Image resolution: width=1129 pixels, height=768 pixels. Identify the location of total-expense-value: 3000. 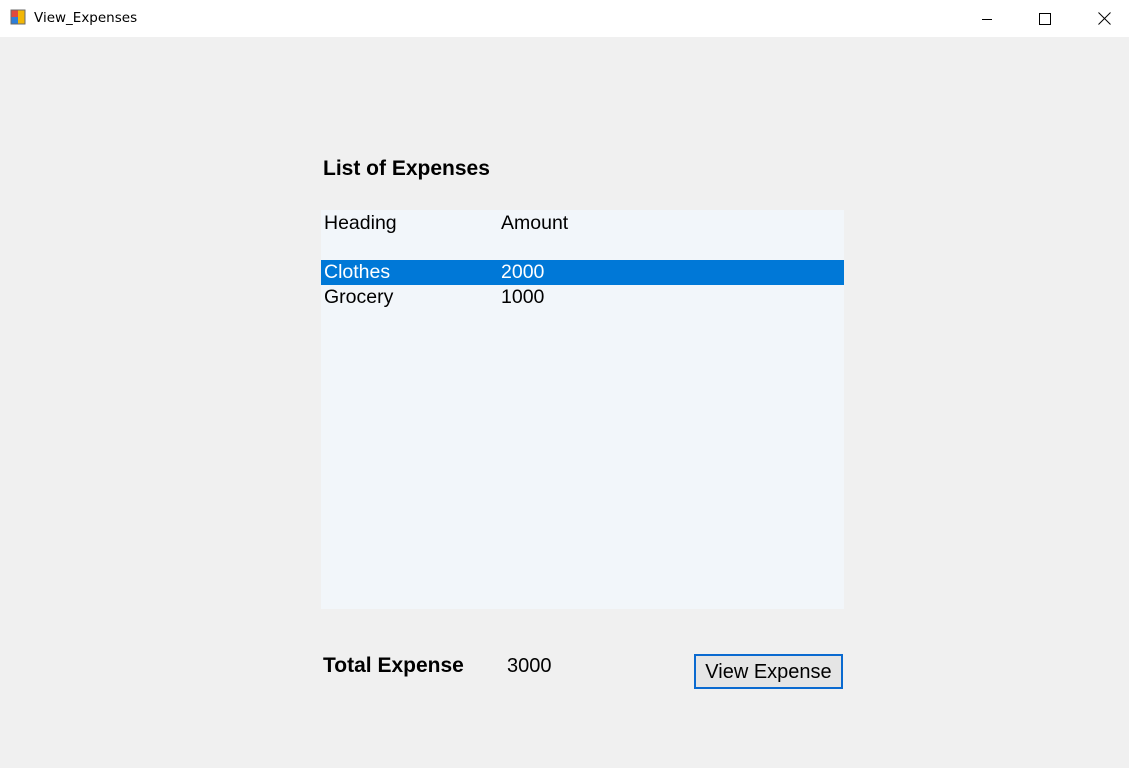
(529, 666).